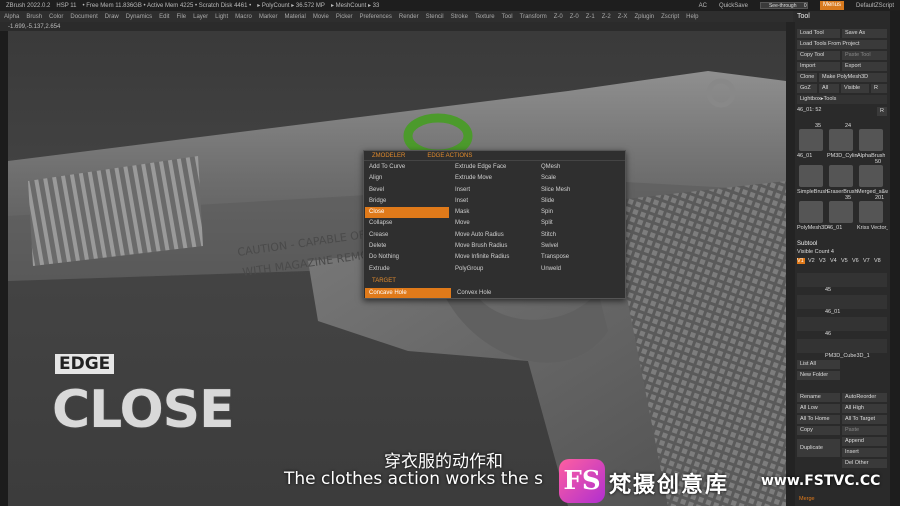 Image resolution: width=900 pixels, height=506 pixels. I want to click on menu-item: Z-1, so click(590, 17).